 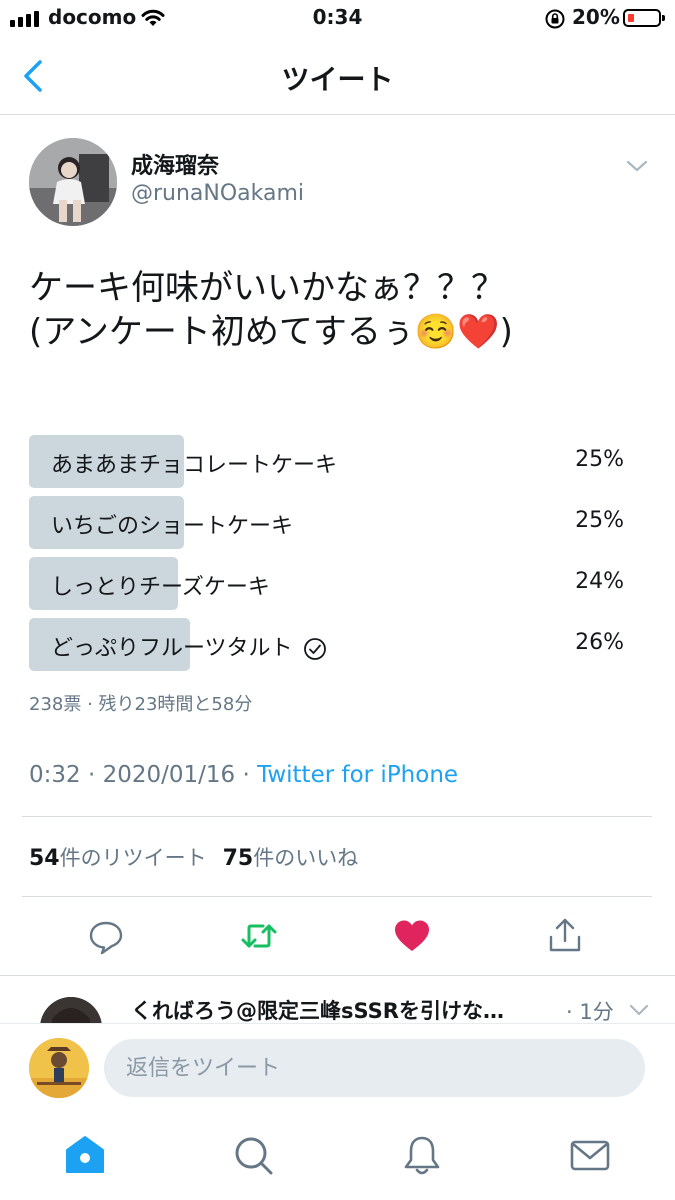 I want to click on poll-option: いちごのショートケーキ 25%, so click(x=339, y=522).